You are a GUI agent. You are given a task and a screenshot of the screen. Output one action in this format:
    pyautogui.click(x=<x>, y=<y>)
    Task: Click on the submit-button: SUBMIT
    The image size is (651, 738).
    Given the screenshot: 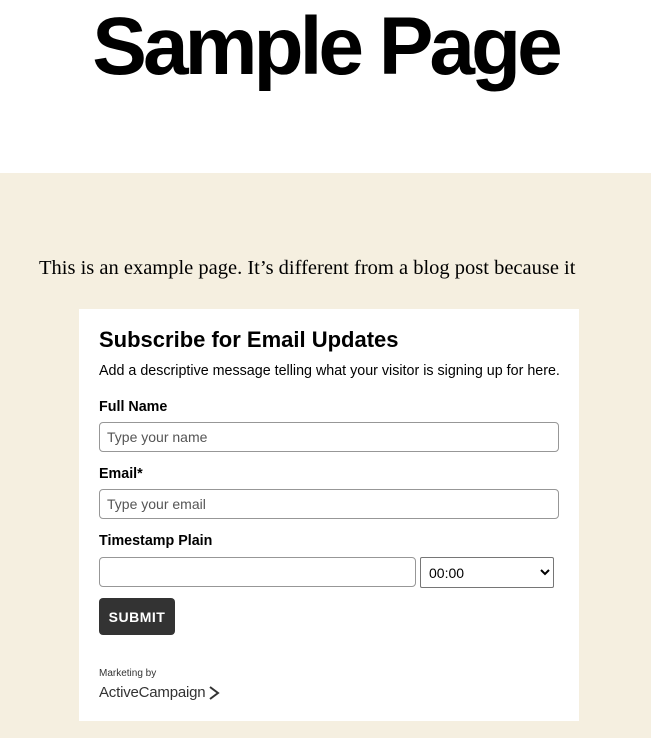 What is the action you would take?
    pyautogui.click(x=137, y=616)
    